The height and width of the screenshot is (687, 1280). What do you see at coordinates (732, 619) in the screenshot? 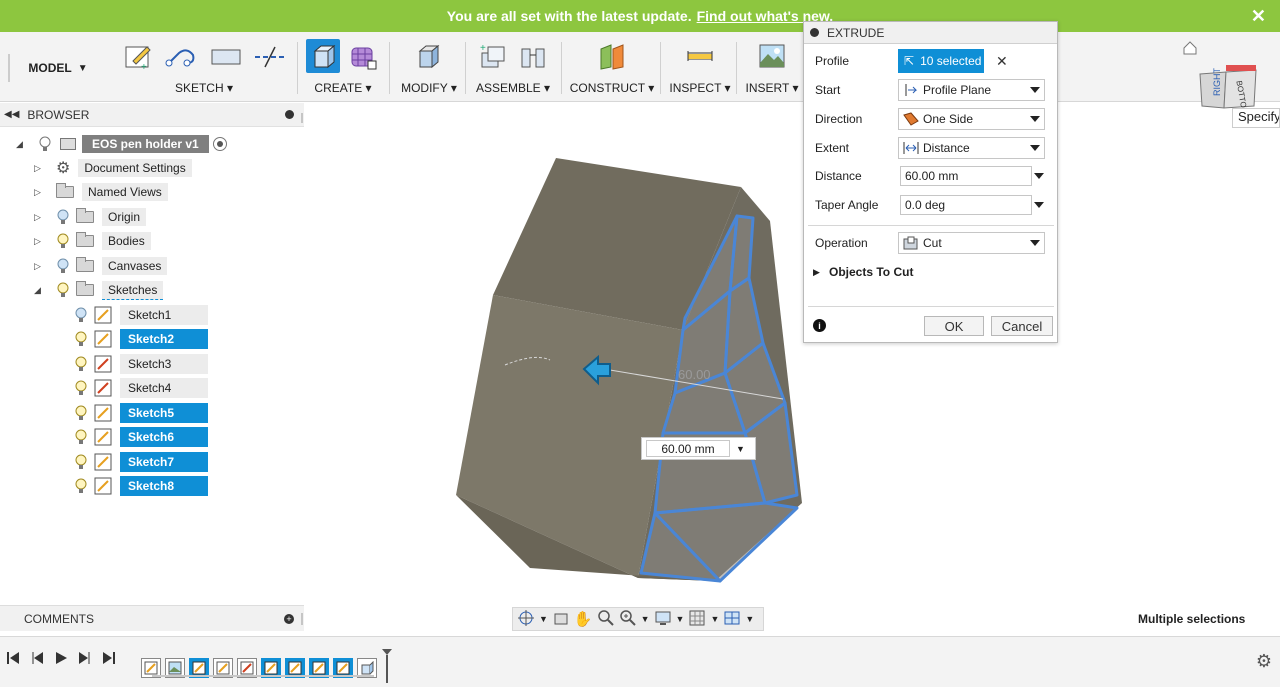
I see `viewports-icon` at bounding box center [732, 619].